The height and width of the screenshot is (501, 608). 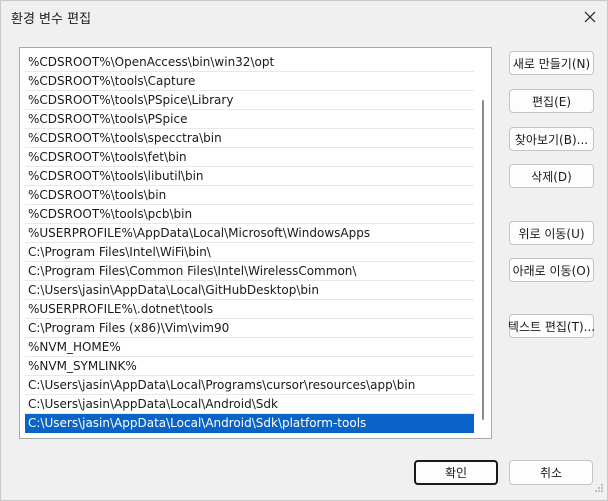 What do you see at coordinates (551, 101) in the screenshot?
I see `edit-button: 편집(E)` at bounding box center [551, 101].